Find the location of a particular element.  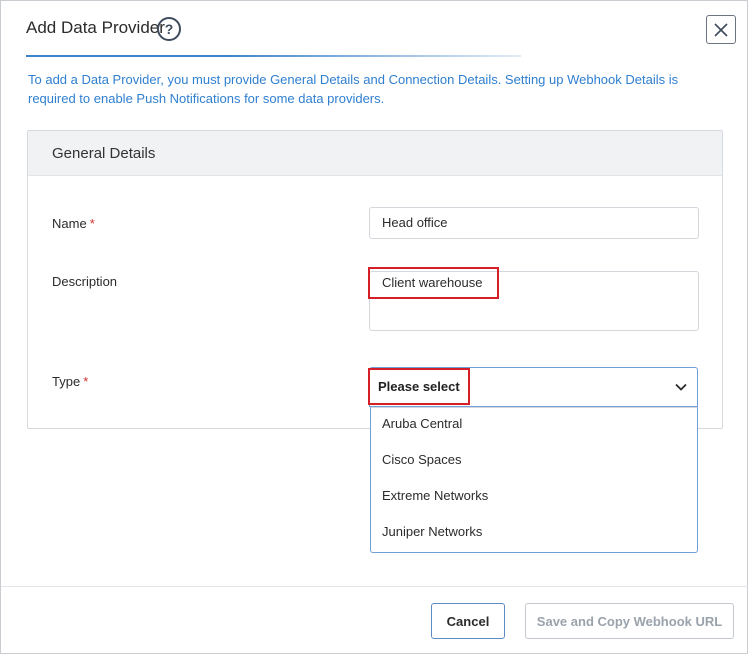

title-underline is located at coordinates (273, 56).